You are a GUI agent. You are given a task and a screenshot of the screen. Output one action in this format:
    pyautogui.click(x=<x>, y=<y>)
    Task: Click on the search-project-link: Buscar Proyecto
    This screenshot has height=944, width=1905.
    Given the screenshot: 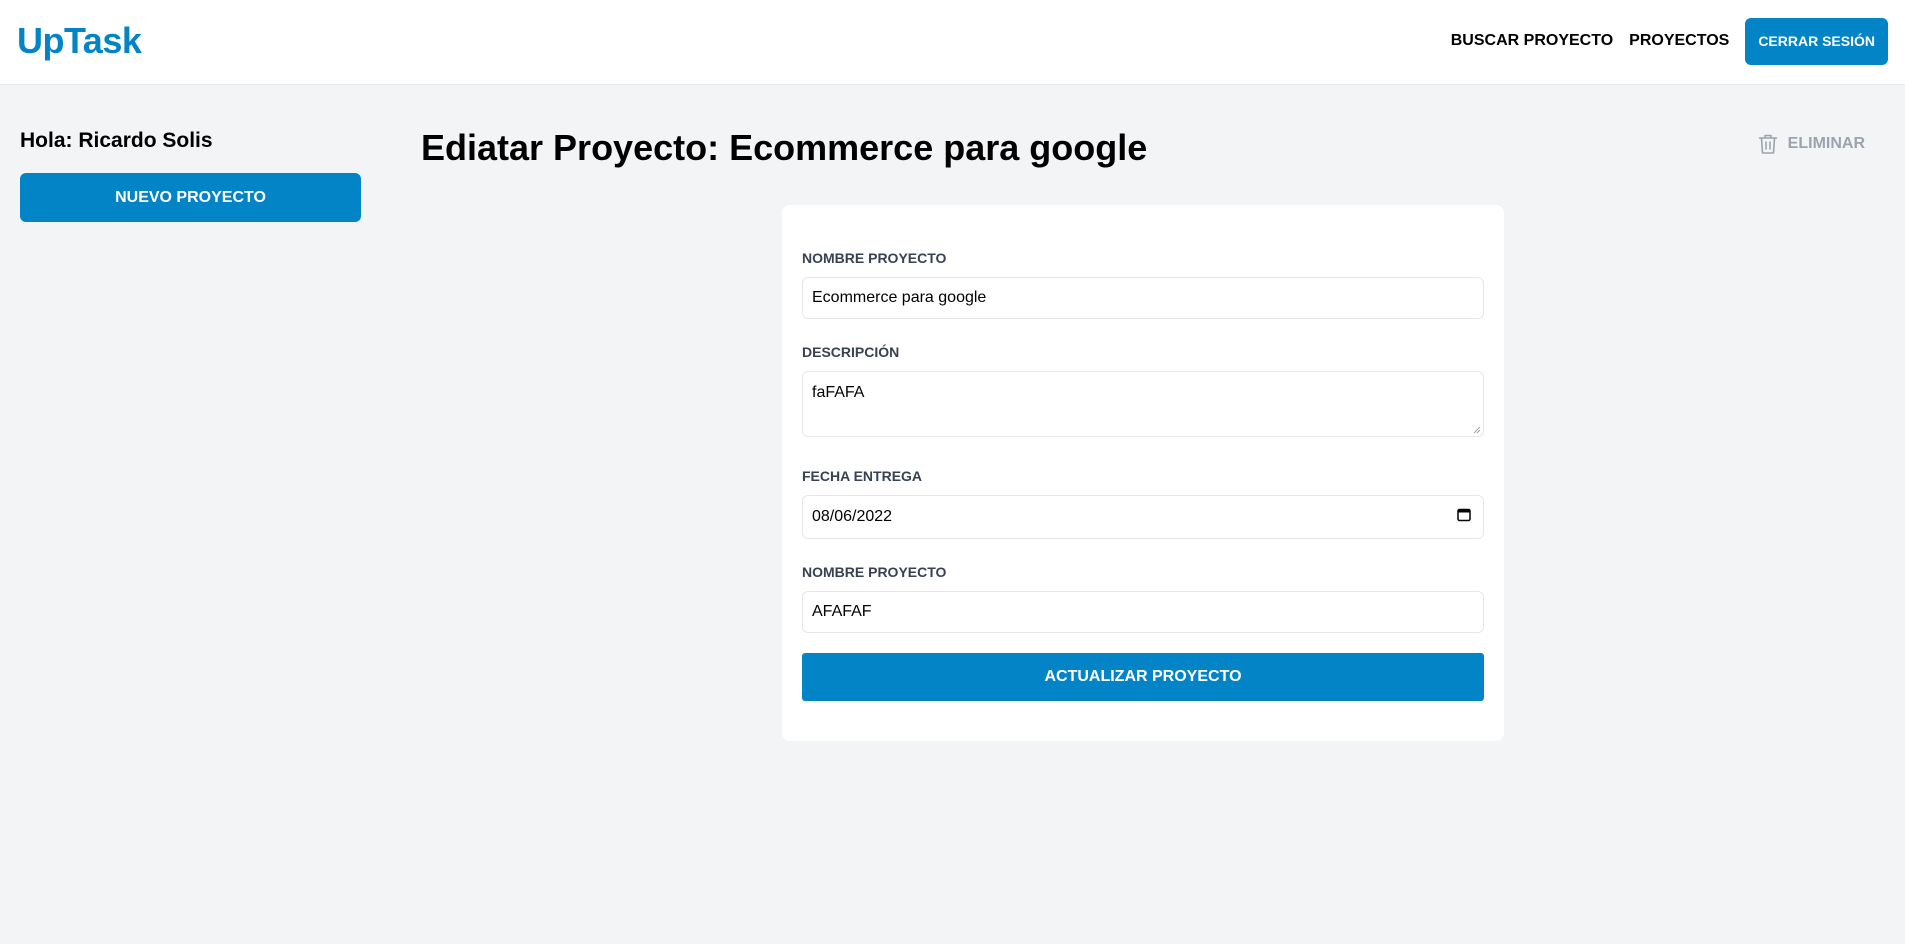 What is the action you would take?
    pyautogui.click(x=1532, y=41)
    